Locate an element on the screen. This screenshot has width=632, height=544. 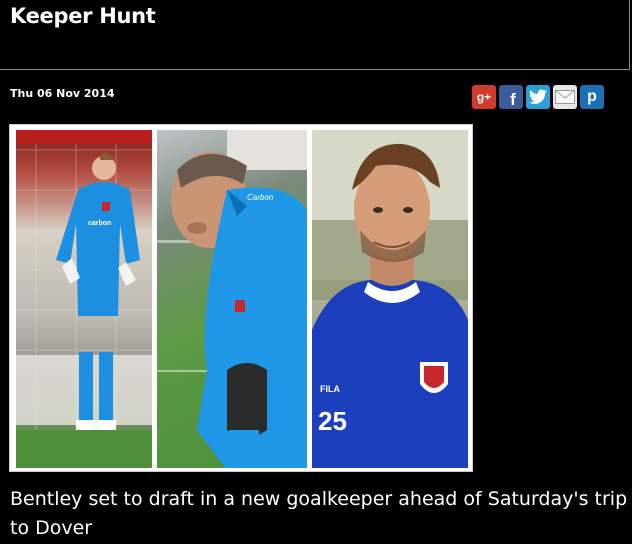
post-date: Thu 06 Nov 2014 is located at coordinates (62, 93).